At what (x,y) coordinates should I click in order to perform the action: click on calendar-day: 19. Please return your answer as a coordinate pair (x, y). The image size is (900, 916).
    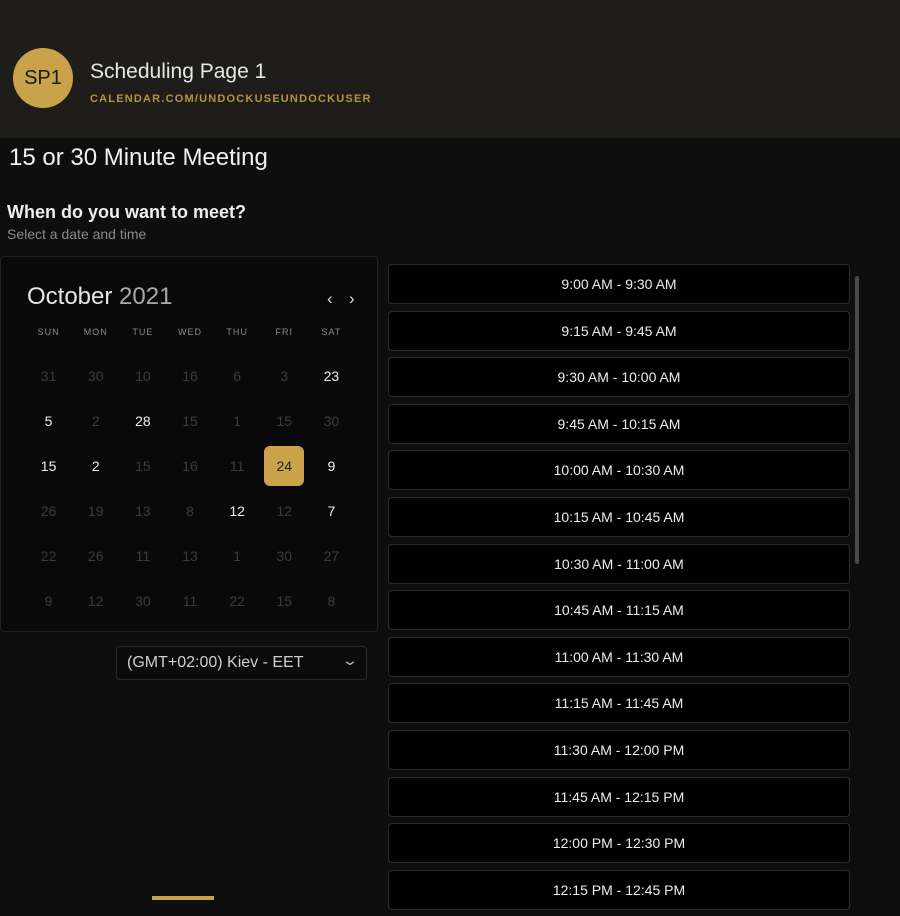
    Looking at the image, I should click on (95, 510).